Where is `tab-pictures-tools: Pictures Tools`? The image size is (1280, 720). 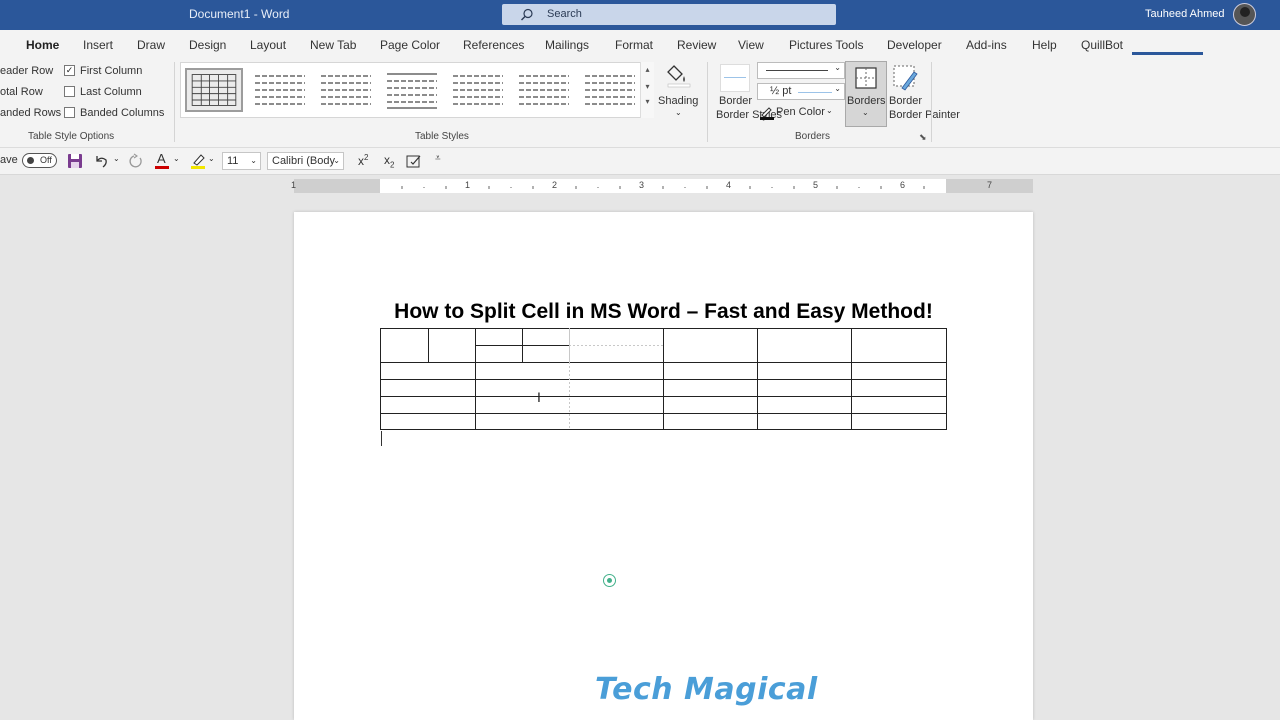
tab-pictures-tools: Pictures Tools is located at coordinates (826, 45).